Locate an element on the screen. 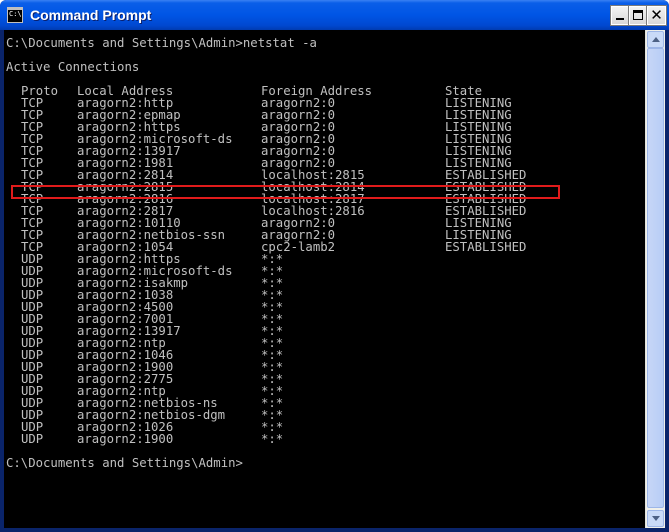  cell-proto: UDP is located at coordinates (32, 439).